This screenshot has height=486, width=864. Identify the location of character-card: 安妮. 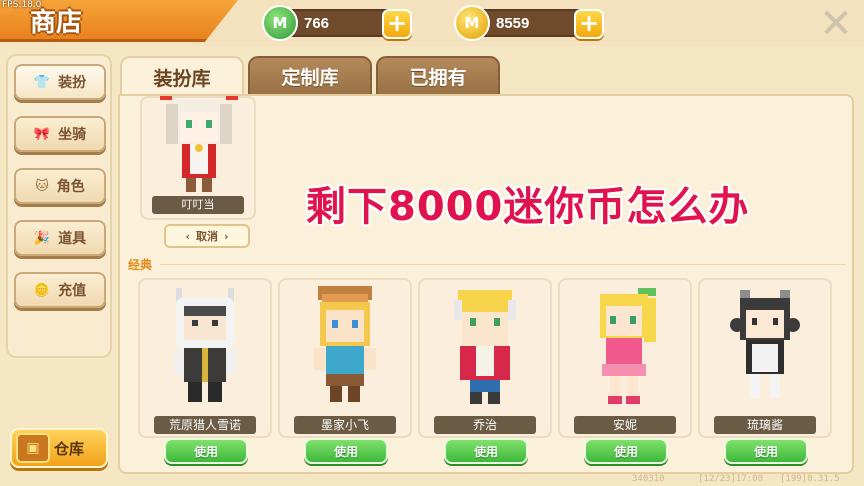
(625, 358).